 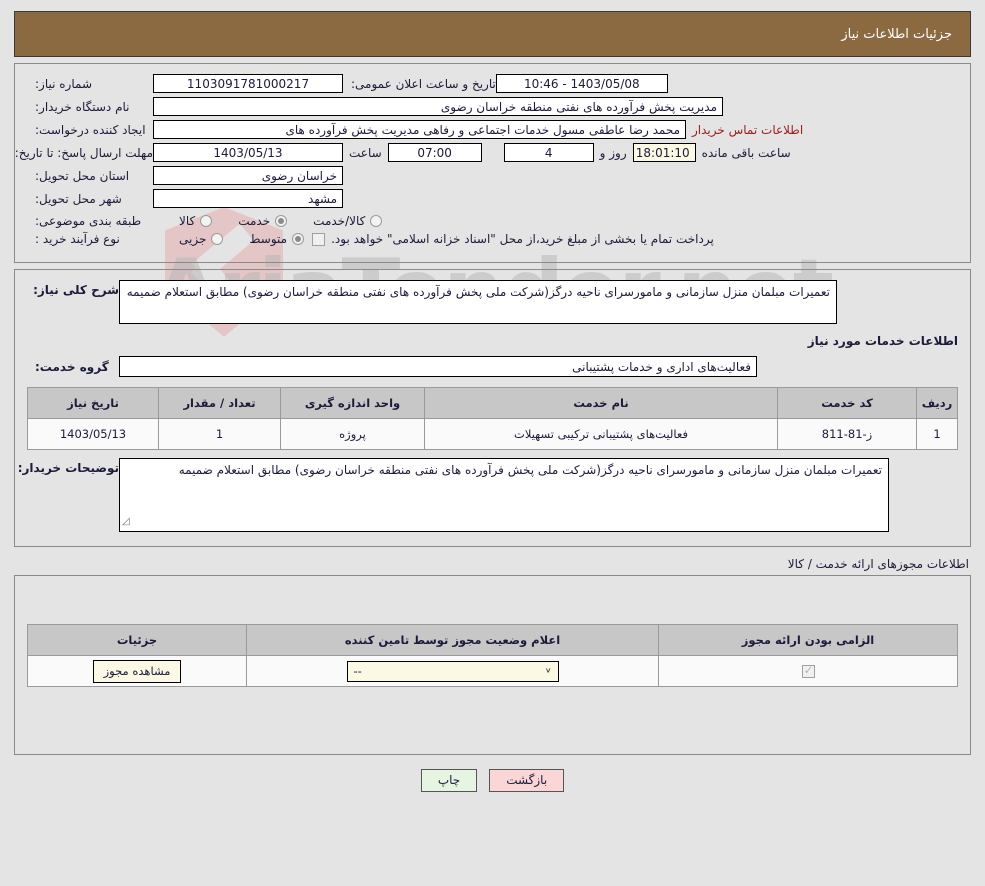 I want to click on process-option-minor: جزیی, so click(x=201, y=239).